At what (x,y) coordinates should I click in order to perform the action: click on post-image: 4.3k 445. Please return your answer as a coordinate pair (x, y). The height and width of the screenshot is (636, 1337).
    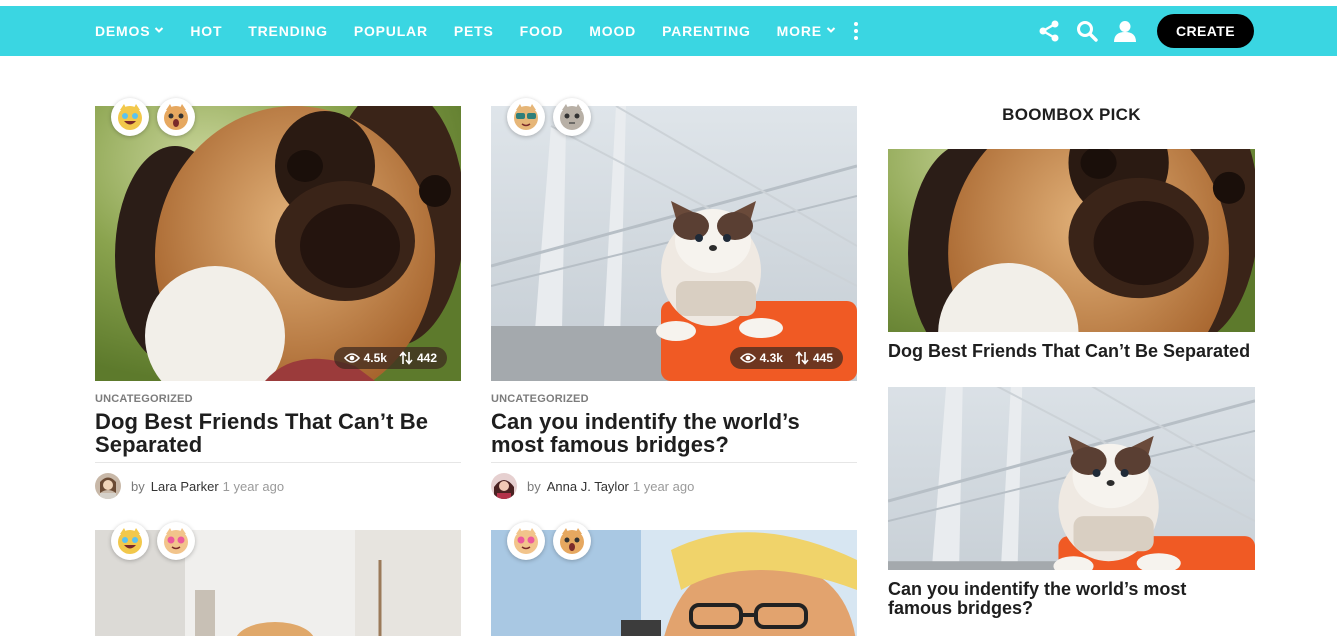
    Looking at the image, I should click on (674, 239).